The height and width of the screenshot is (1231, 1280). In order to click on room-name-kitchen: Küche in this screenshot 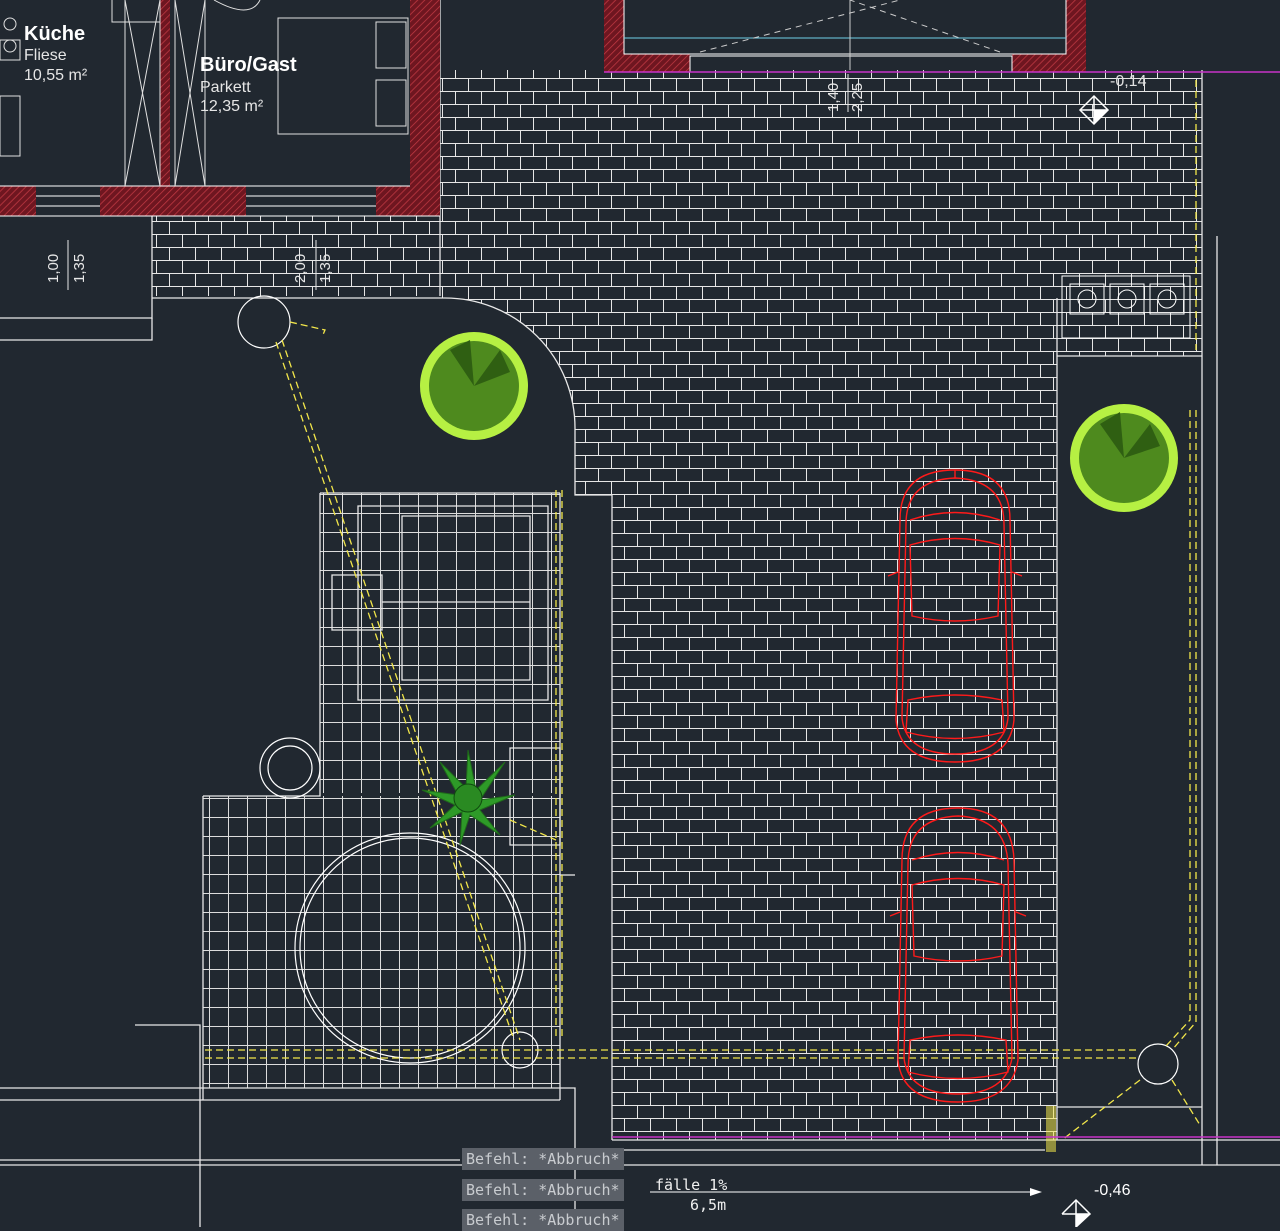, I will do `click(55, 34)`.